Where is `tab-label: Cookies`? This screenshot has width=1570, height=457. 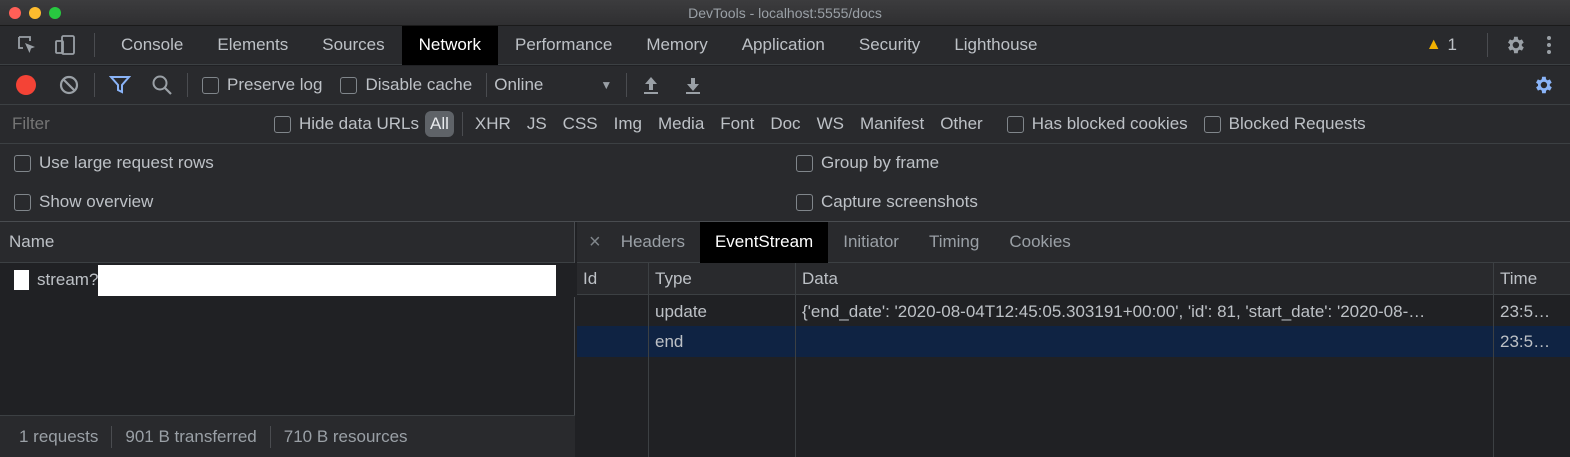
tab-label: Cookies is located at coordinates (1040, 241).